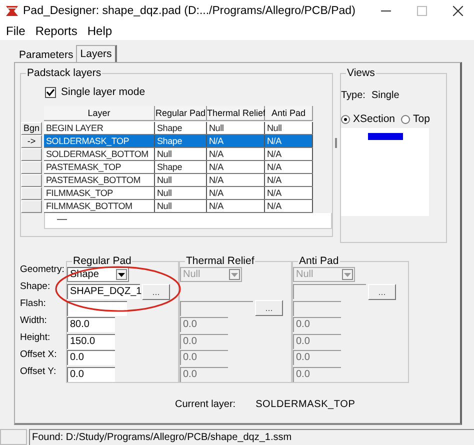 The image size is (474, 445). Describe the element at coordinates (421, 119) in the screenshot. I see `radio-label: Top` at that location.